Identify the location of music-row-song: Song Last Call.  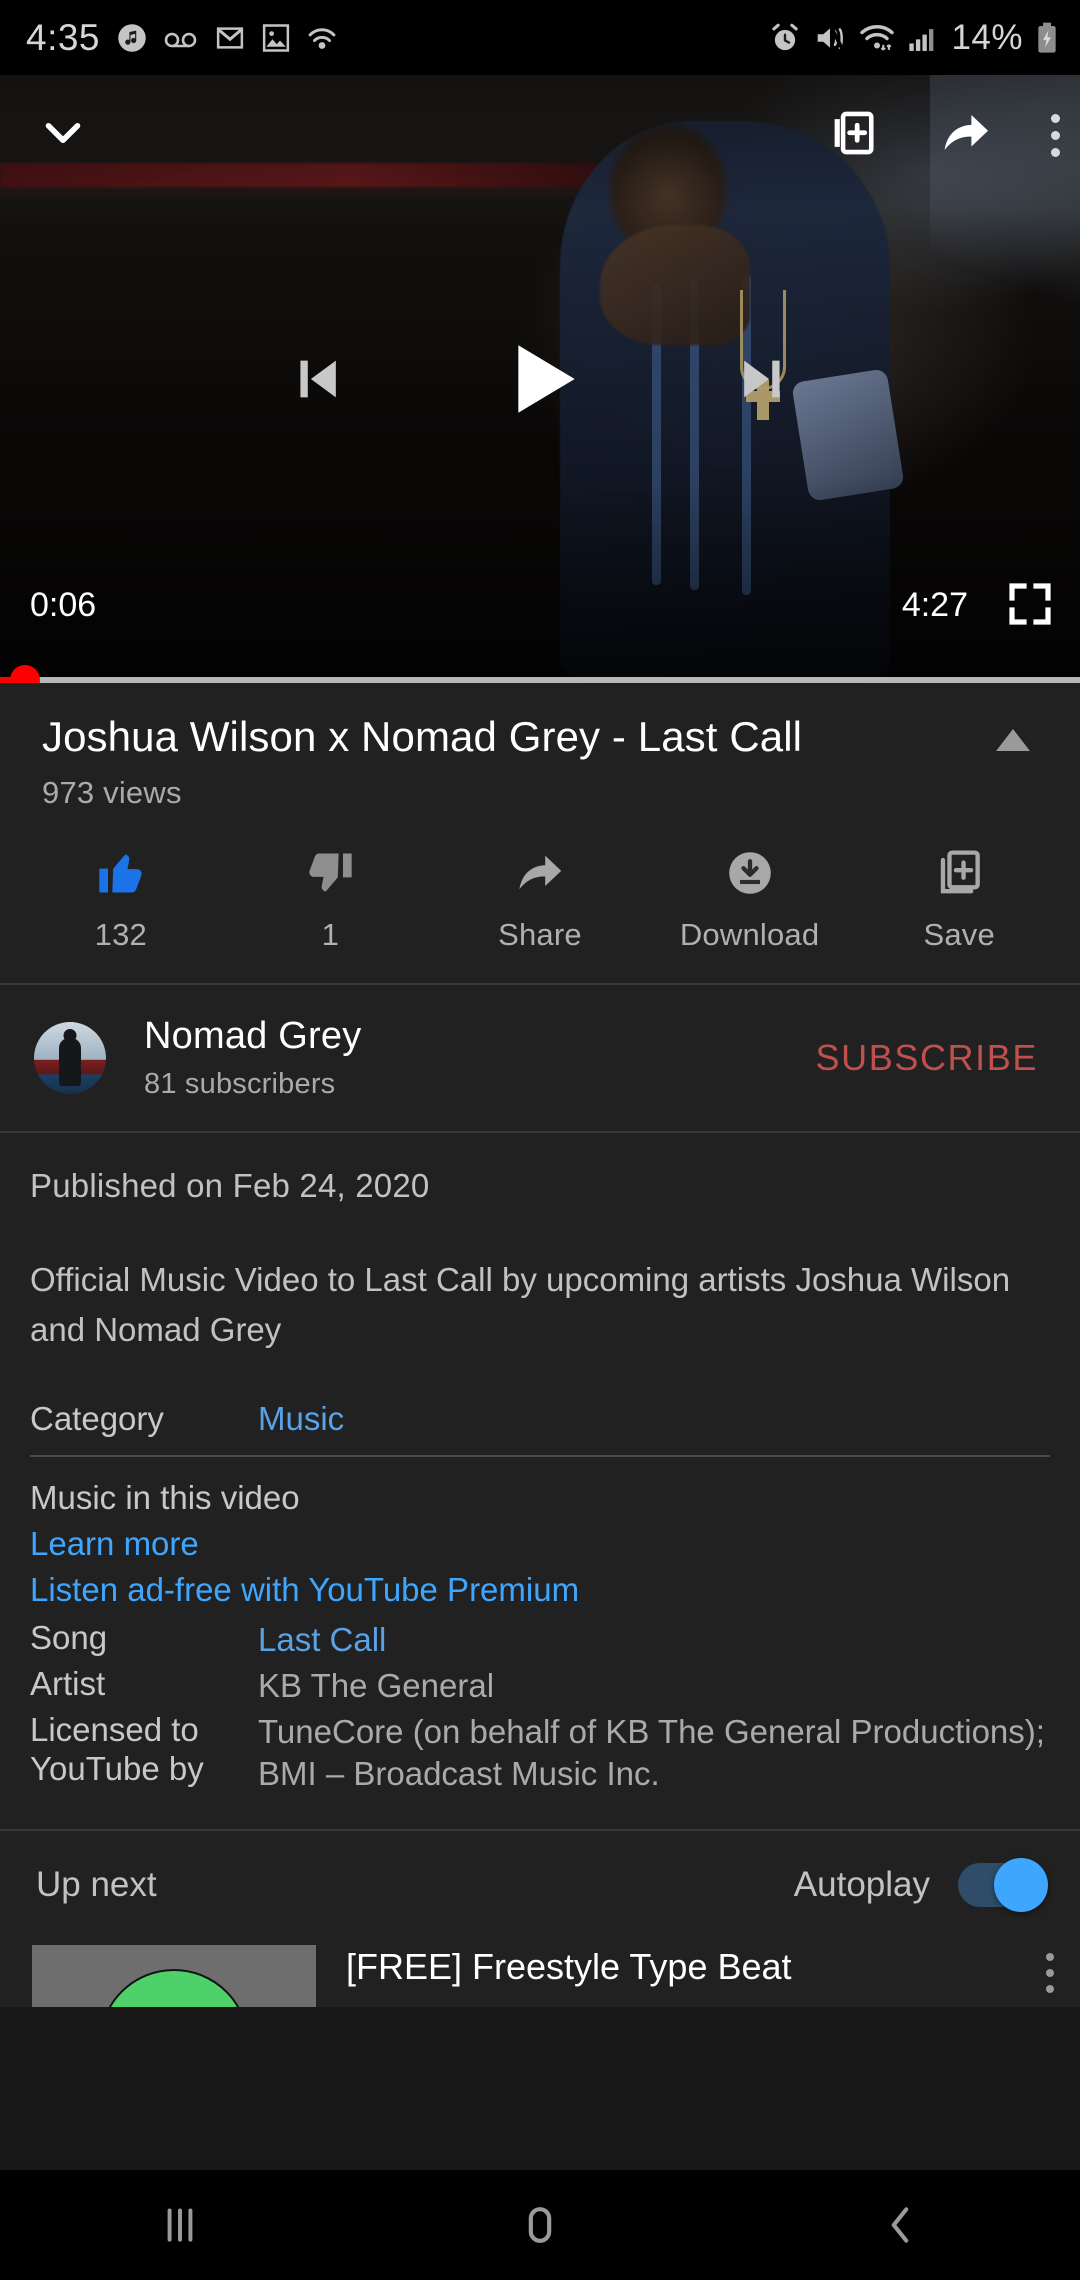
(540, 1640).